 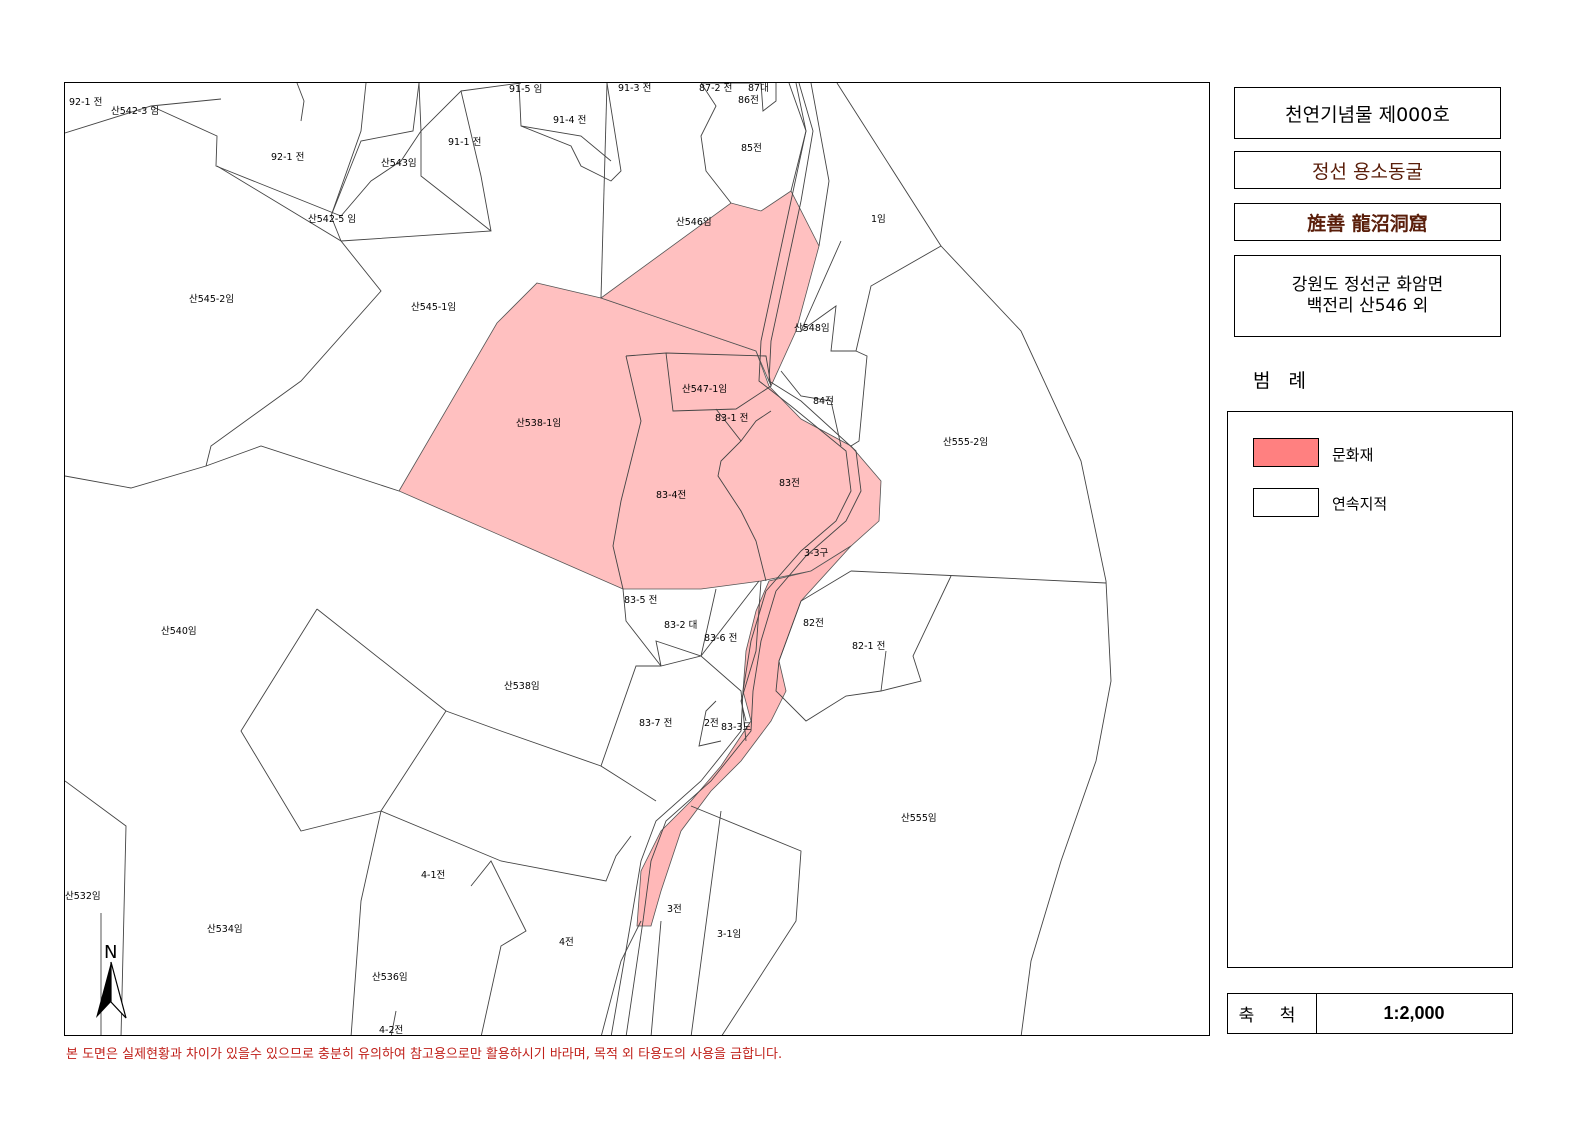 I want to click on parcel-label: 산543임, so click(x=399, y=163).